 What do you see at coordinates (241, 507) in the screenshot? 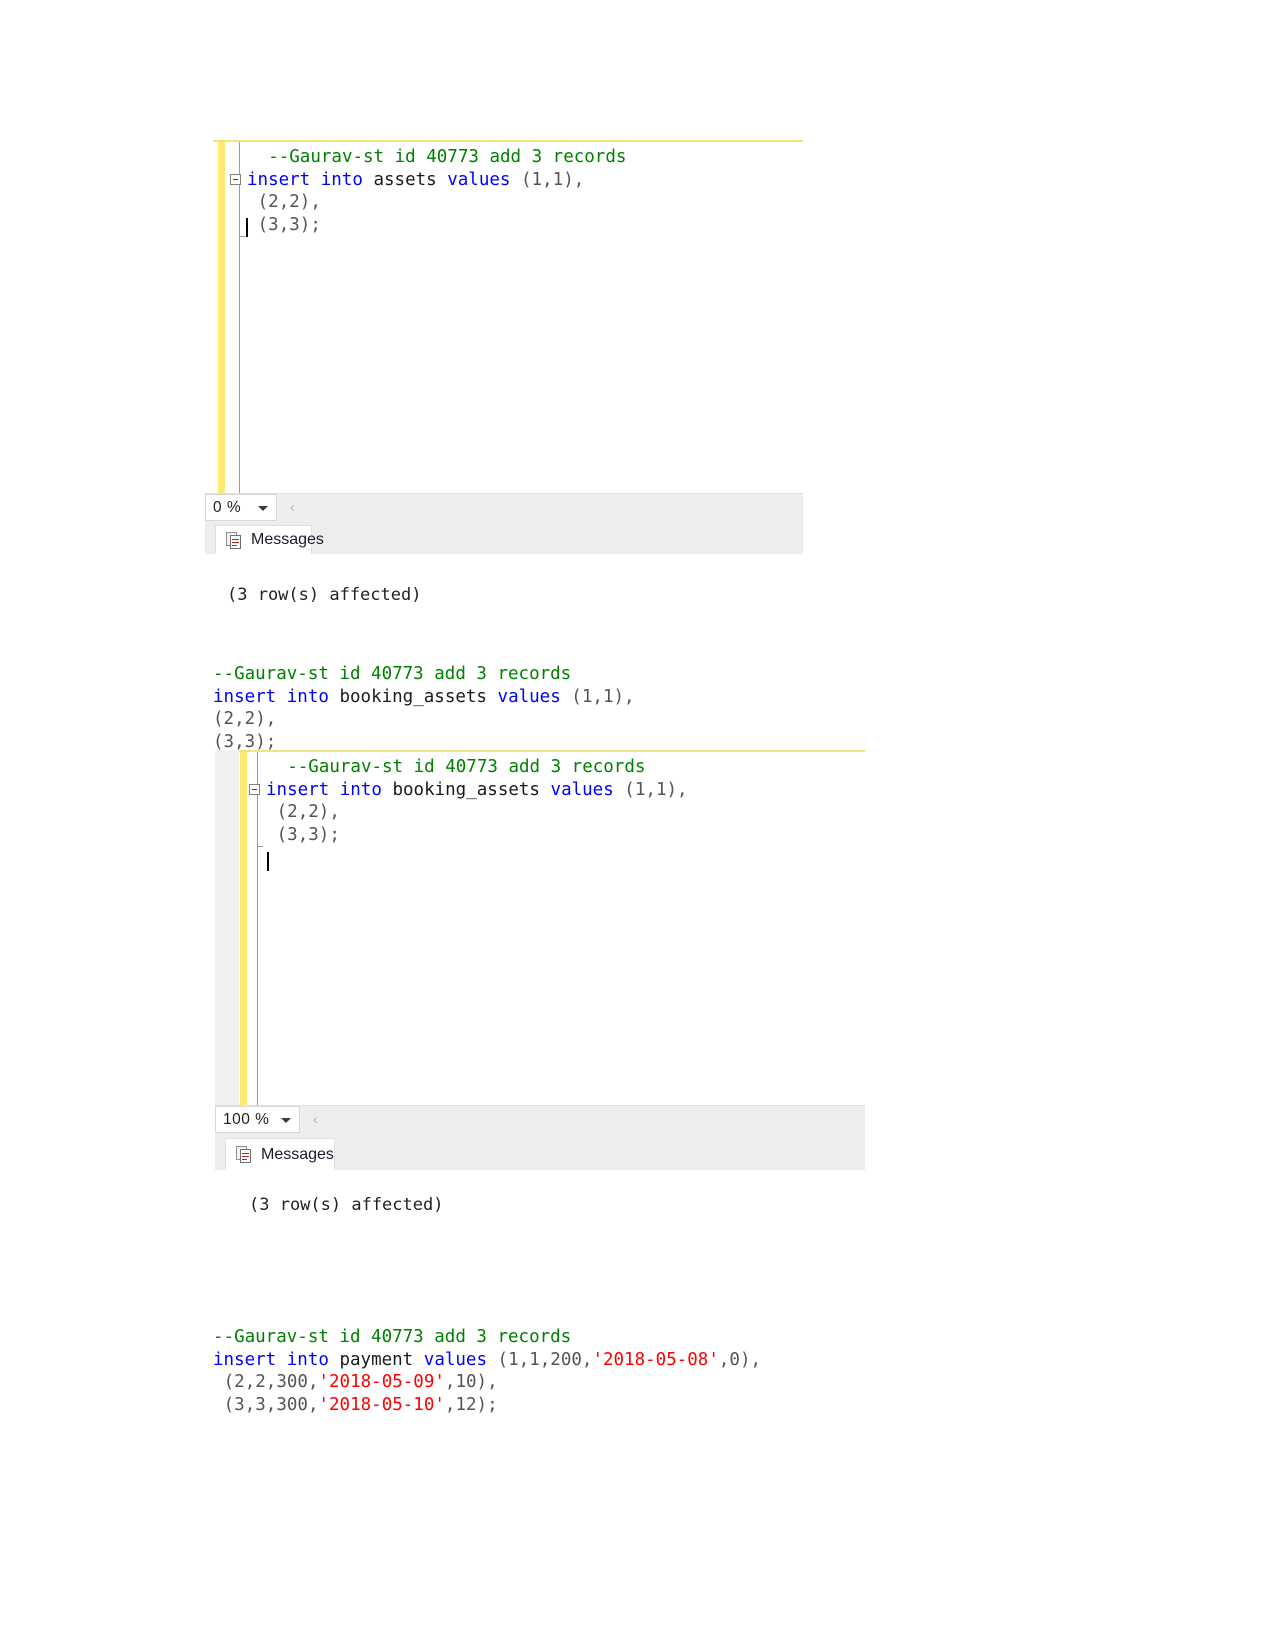
I see `zoom-level-combobox-1: 0 %` at bounding box center [241, 507].